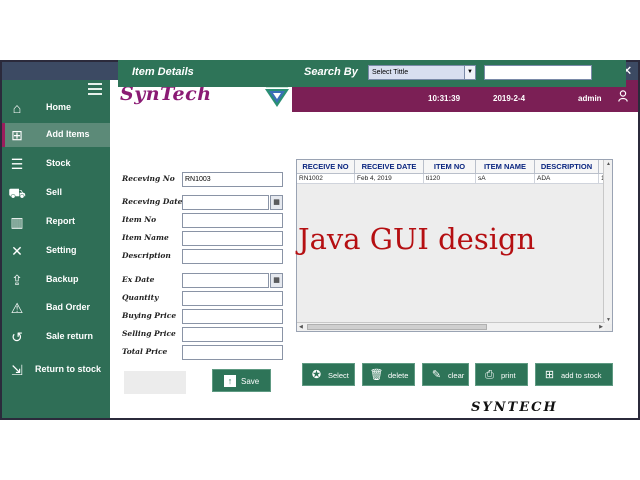 The height and width of the screenshot is (480, 640). What do you see at coordinates (68, 369) in the screenshot?
I see `sidebar-item-label: Return to stock` at bounding box center [68, 369].